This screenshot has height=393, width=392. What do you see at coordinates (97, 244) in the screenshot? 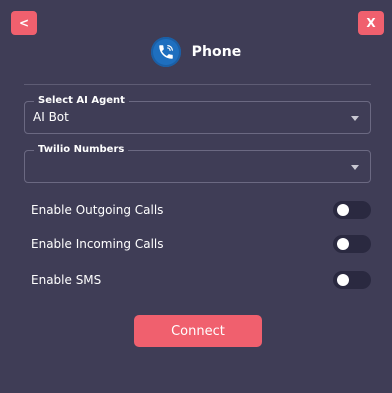
I see `incoming-calls-label: Enable Incoming Calls` at bounding box center [97, 244].